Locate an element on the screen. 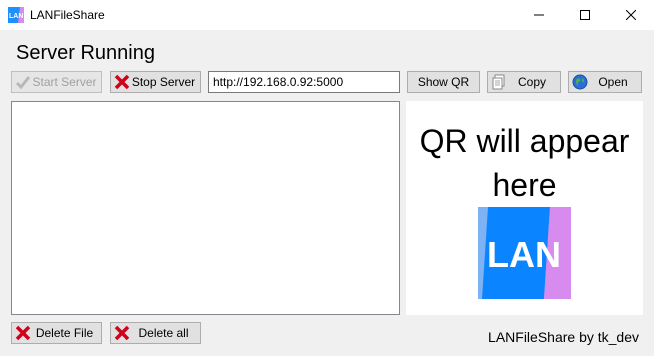 This screenshot has height=356, width=654. minimize-icon is located at coordinates (539, 15).